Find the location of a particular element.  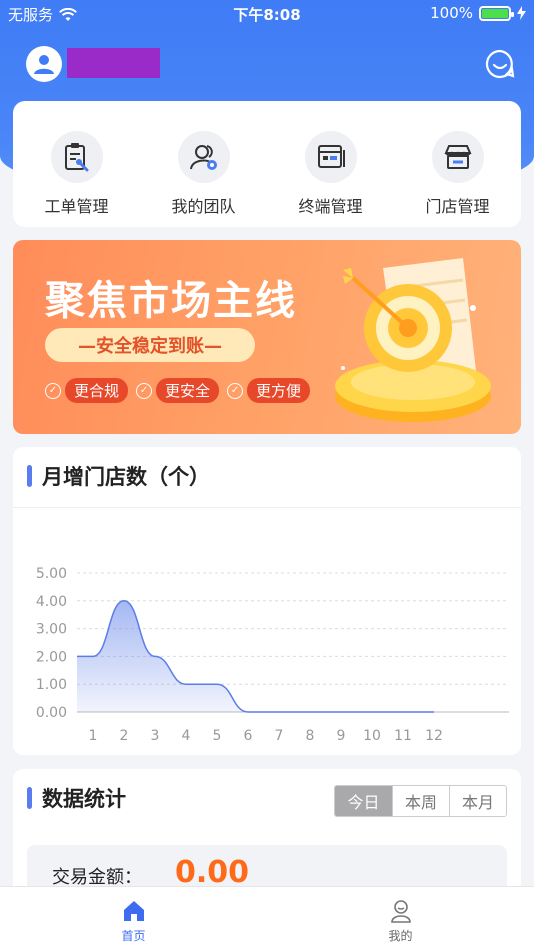

battery-icon is located at coordinates (496, 13).